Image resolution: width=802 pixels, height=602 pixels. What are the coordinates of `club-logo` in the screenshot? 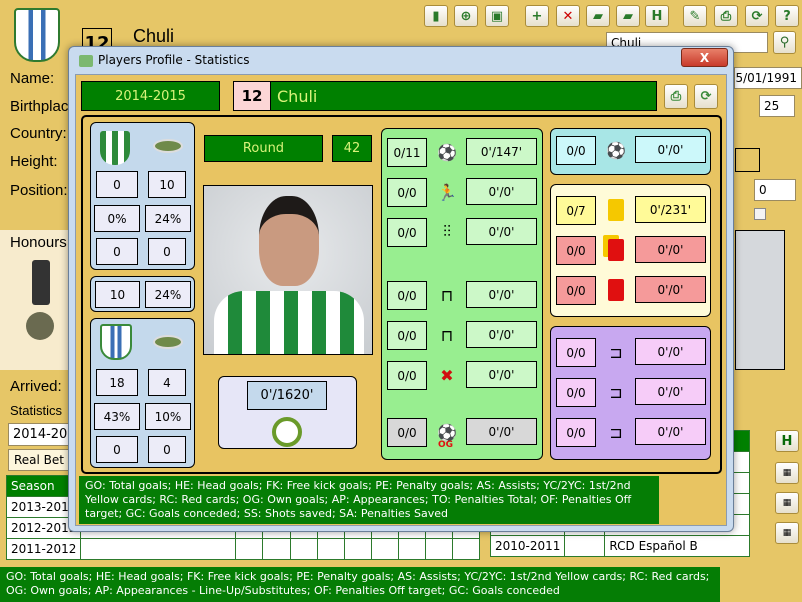 It's located at (37, 35).